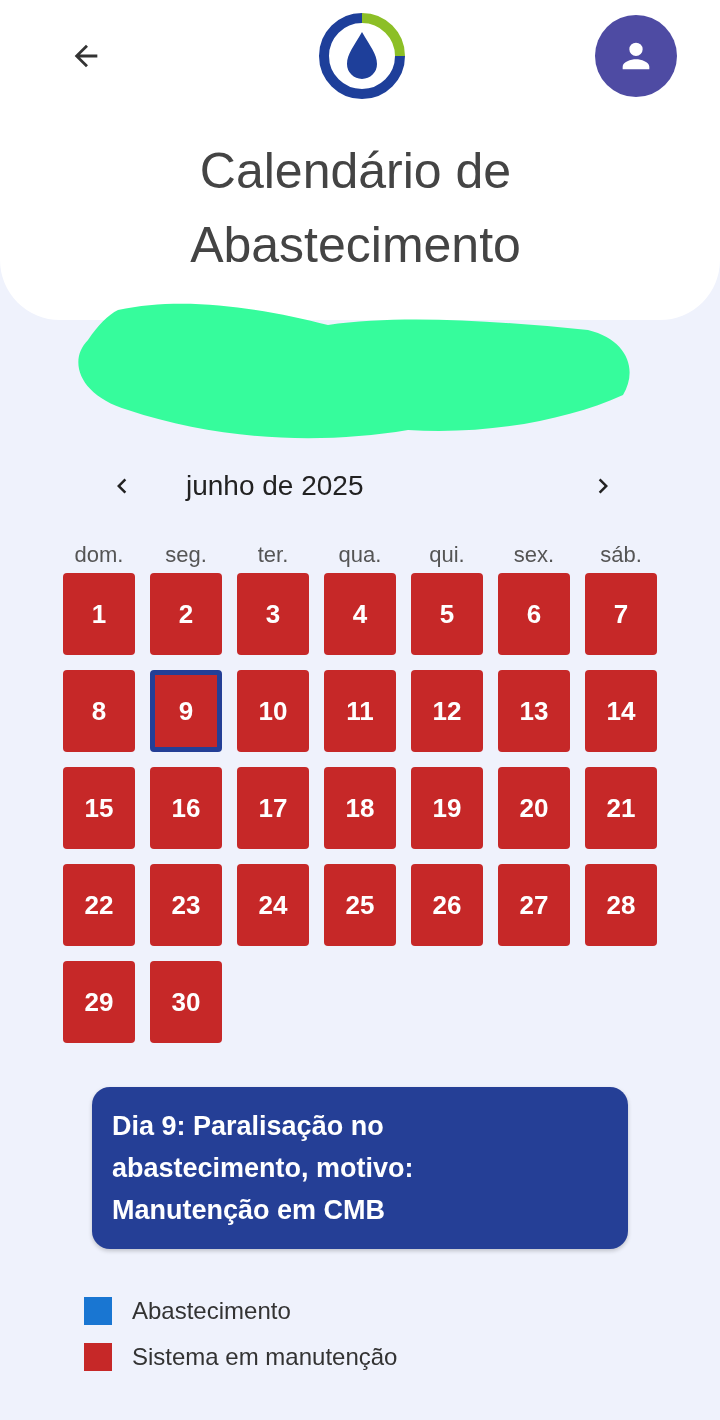  What do you see at coordinates (447, 808) in the screenshot?
I see `calendar-day: 19` at bounding box center [447, 808].